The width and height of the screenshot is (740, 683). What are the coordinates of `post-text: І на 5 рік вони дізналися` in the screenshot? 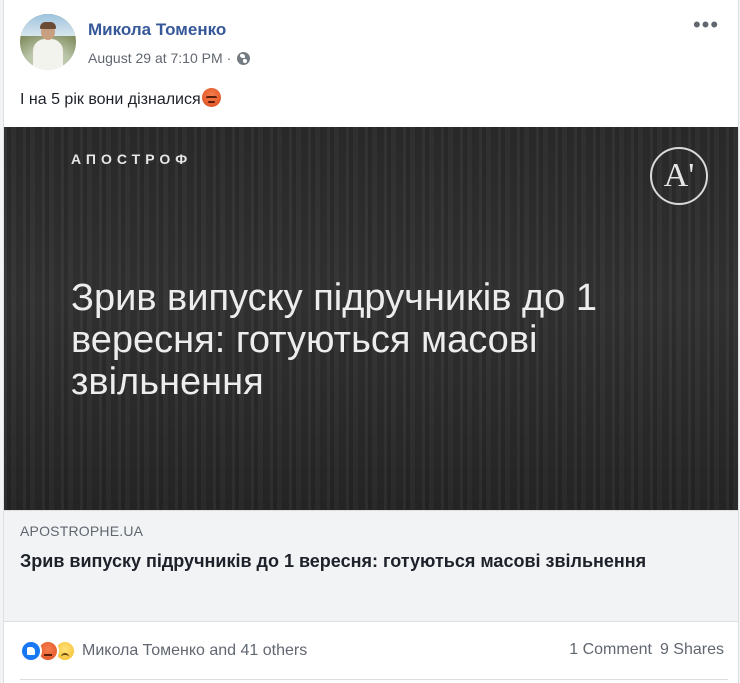 It's located at (120, 98).